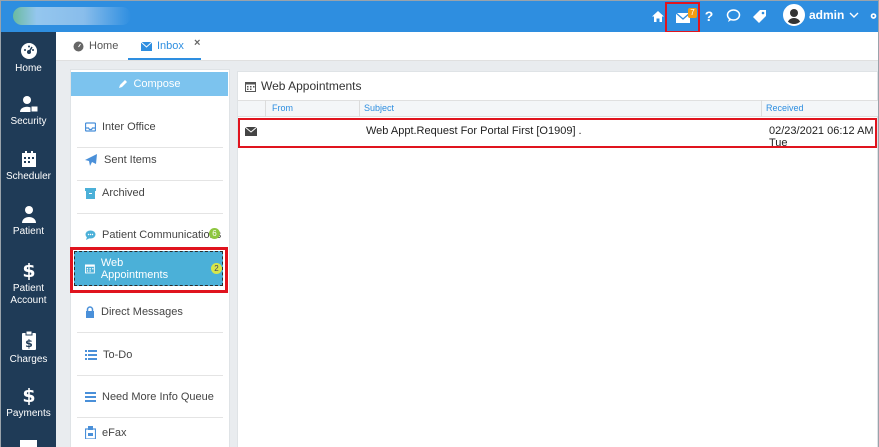  Describe the element at coordinates (467, 46) in the screenshot. I see `tab-bar: Home Inbox ×` at that location.